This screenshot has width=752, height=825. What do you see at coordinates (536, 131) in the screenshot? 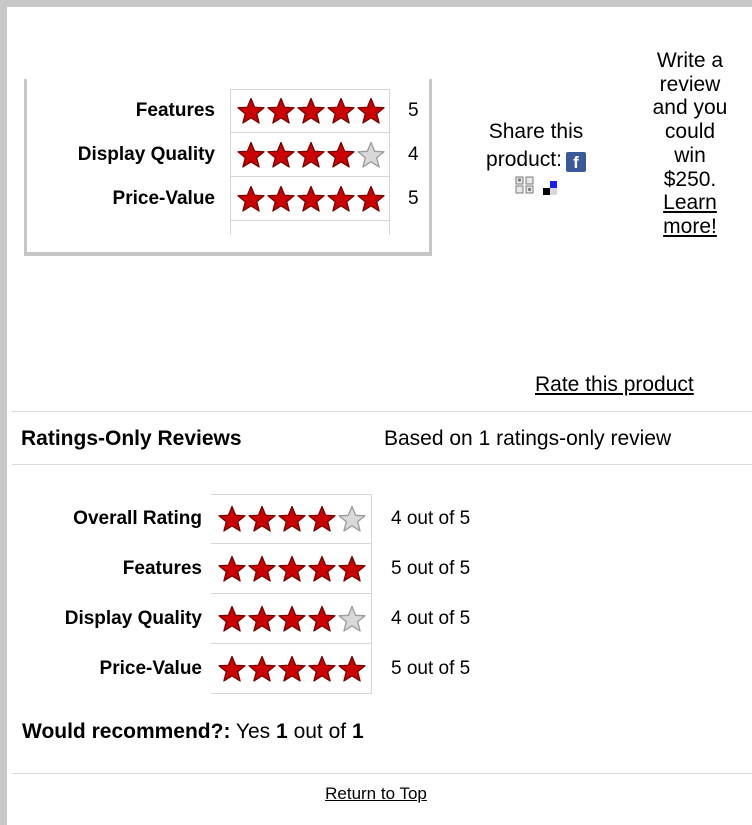
I see `share-label-line1: Share this` at bounding box center [536, 131].